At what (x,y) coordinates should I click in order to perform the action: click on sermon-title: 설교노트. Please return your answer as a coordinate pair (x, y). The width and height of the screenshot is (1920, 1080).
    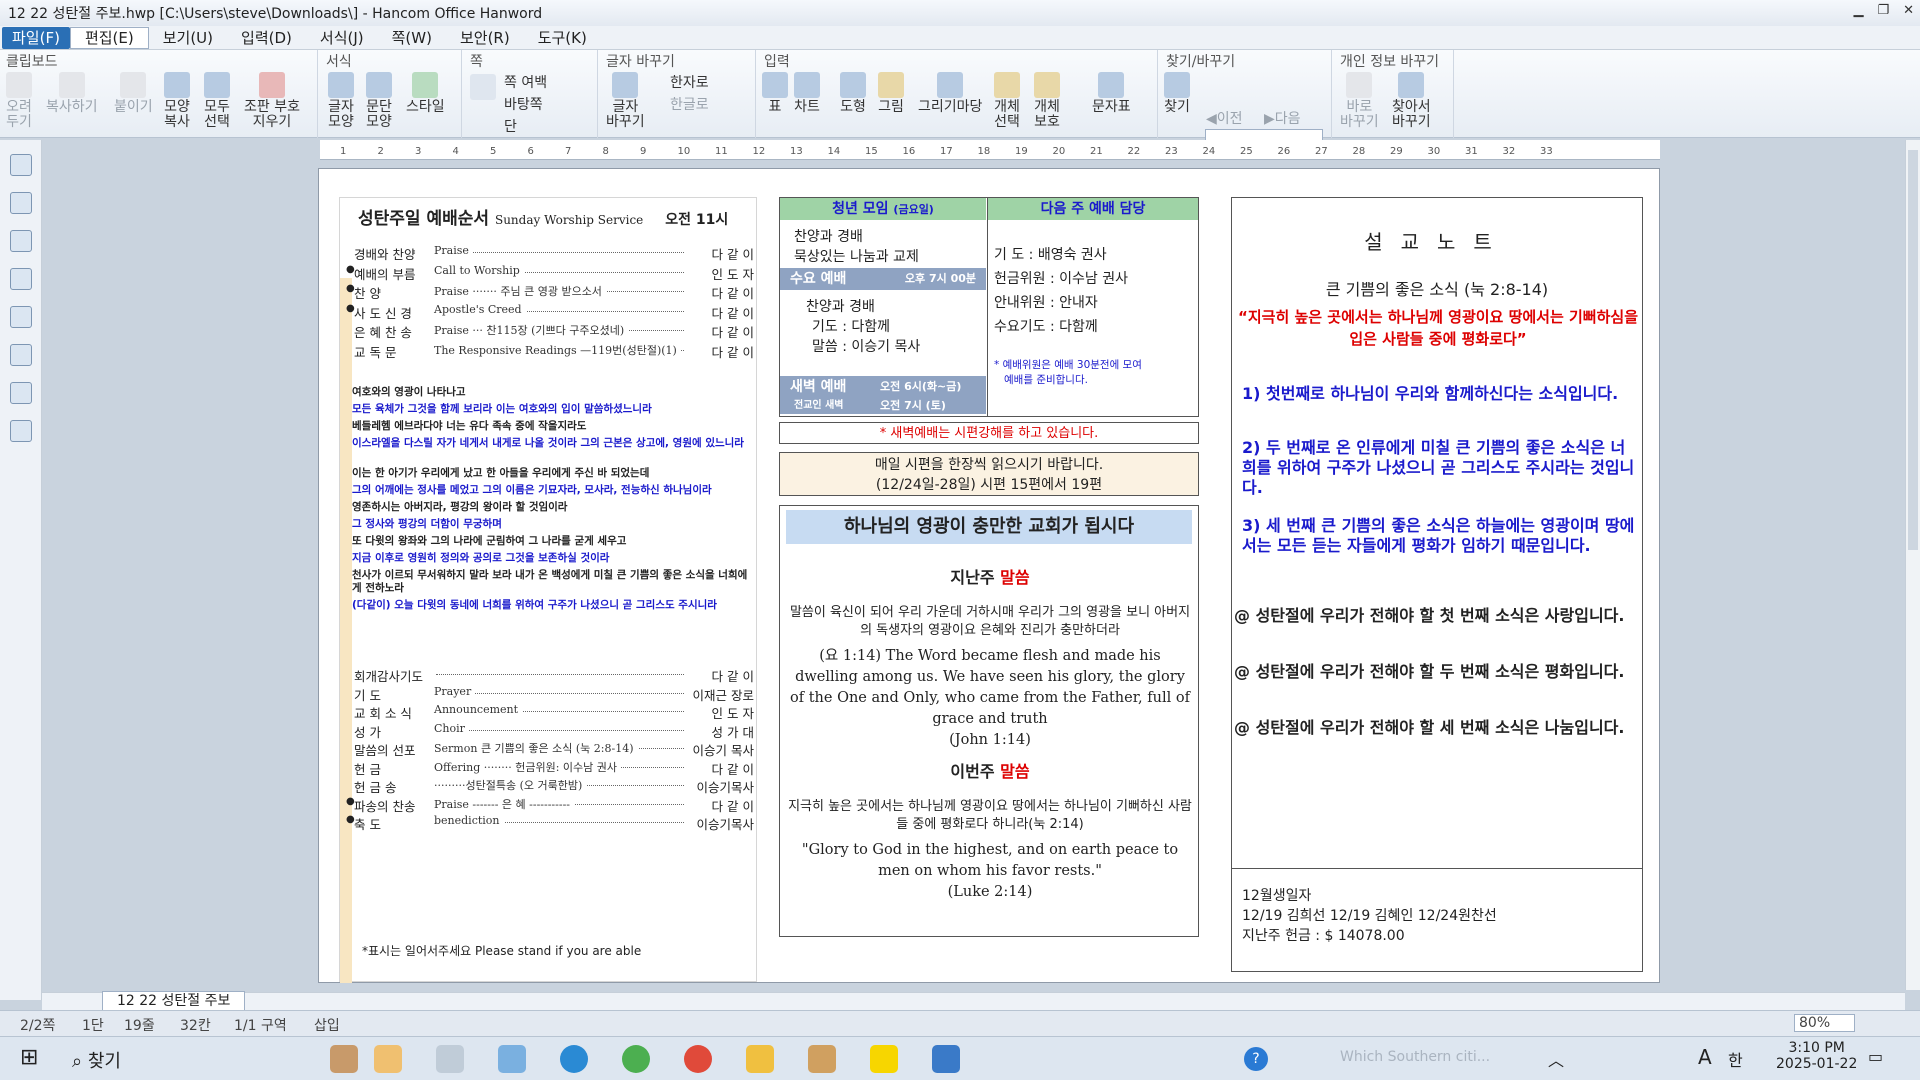
    Looking at the image, I should click on (1437, 242).